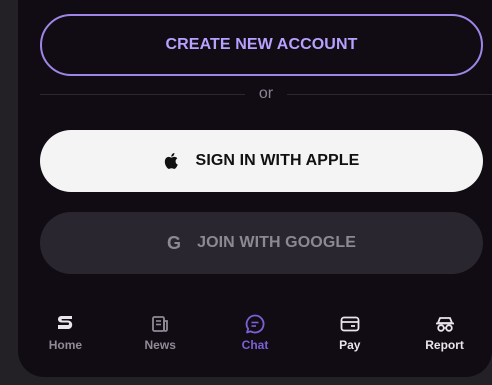 This screenshot has height=385, width=492. What do you see at coordinates (65, 345) in the screenshot?
I see `tab-home-label: Home` at bounding box center [65, 345].